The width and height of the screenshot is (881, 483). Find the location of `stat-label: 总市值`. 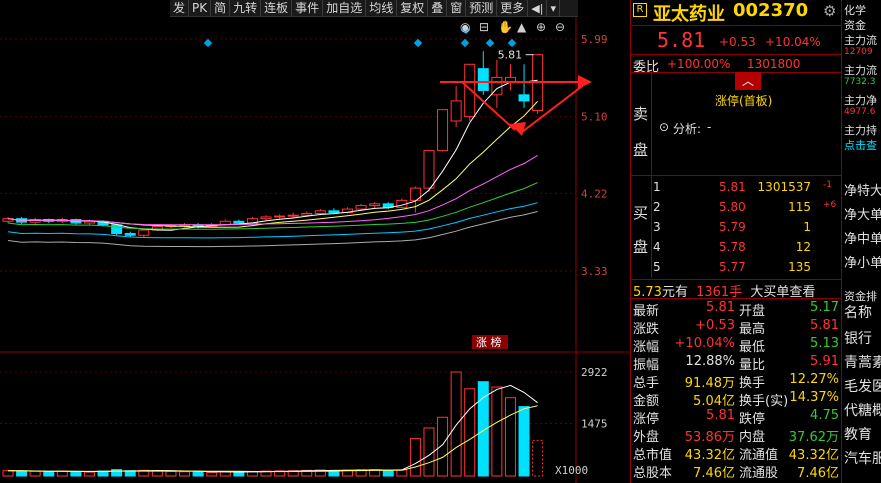

stat-label: 总市值 is located at coordinates (653, 455).